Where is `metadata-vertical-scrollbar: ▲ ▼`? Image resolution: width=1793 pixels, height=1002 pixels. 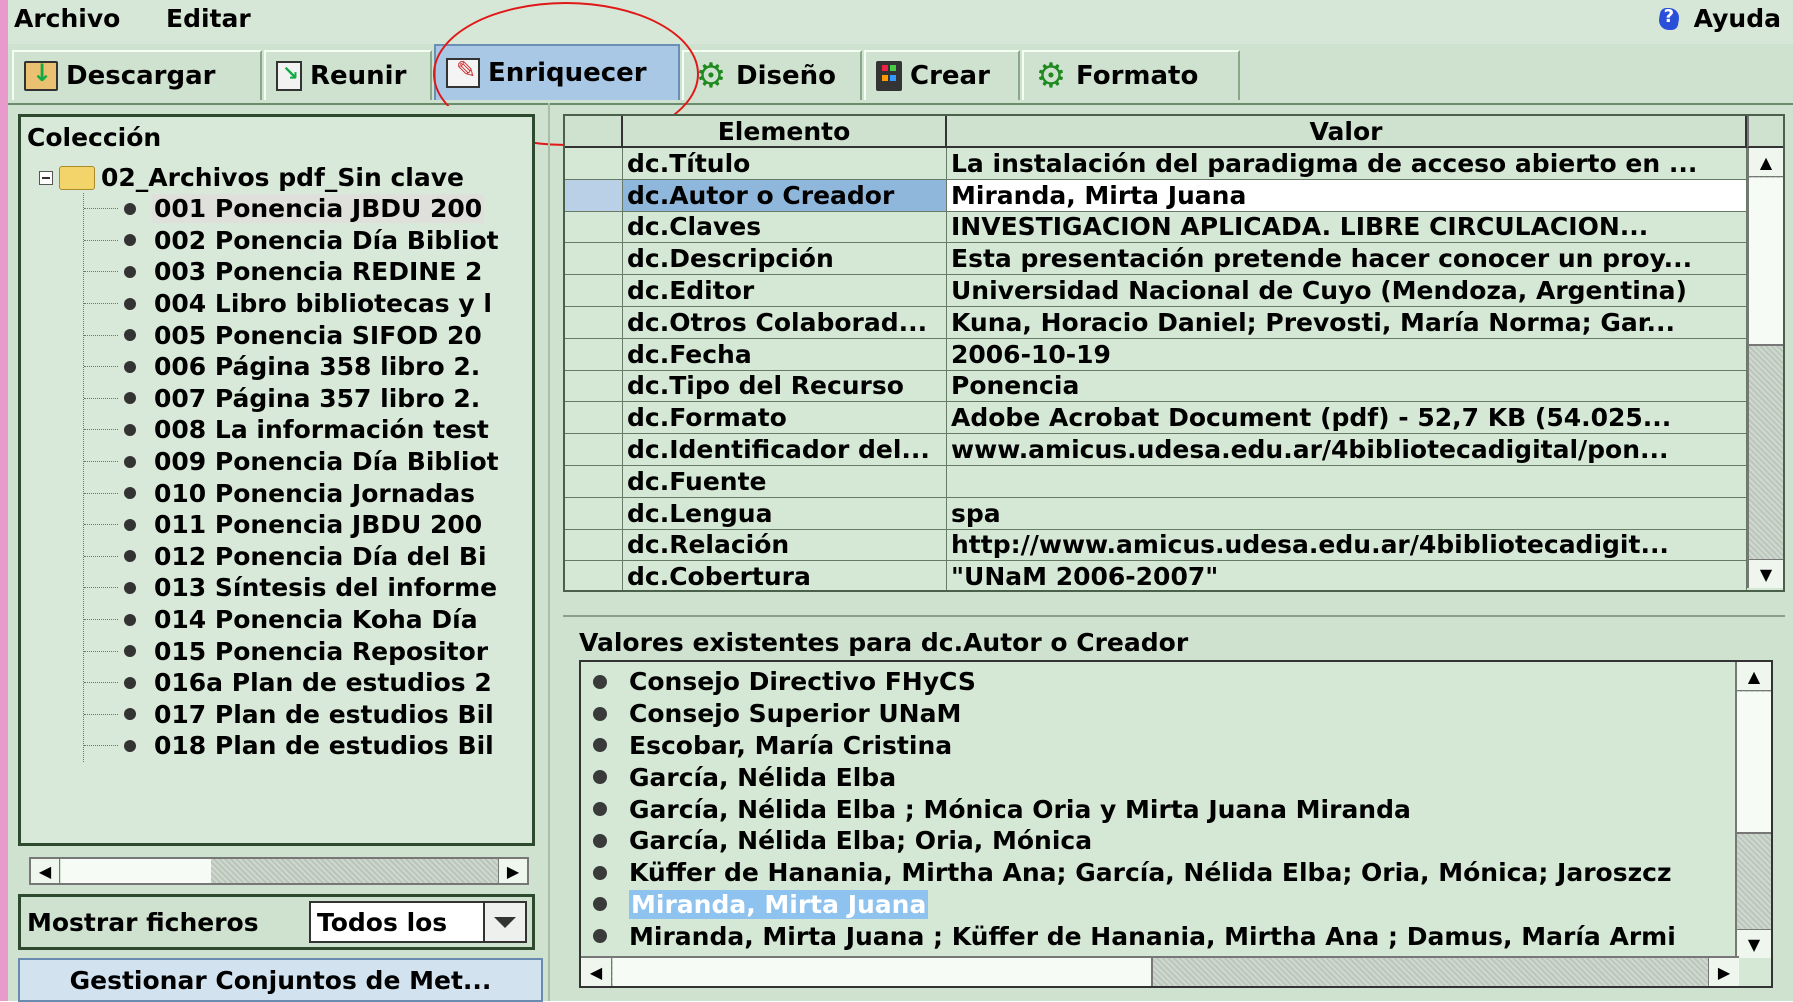
metadata-vertical-scrollbar: ▲ ▼ is located at coordinates (1765, 368).